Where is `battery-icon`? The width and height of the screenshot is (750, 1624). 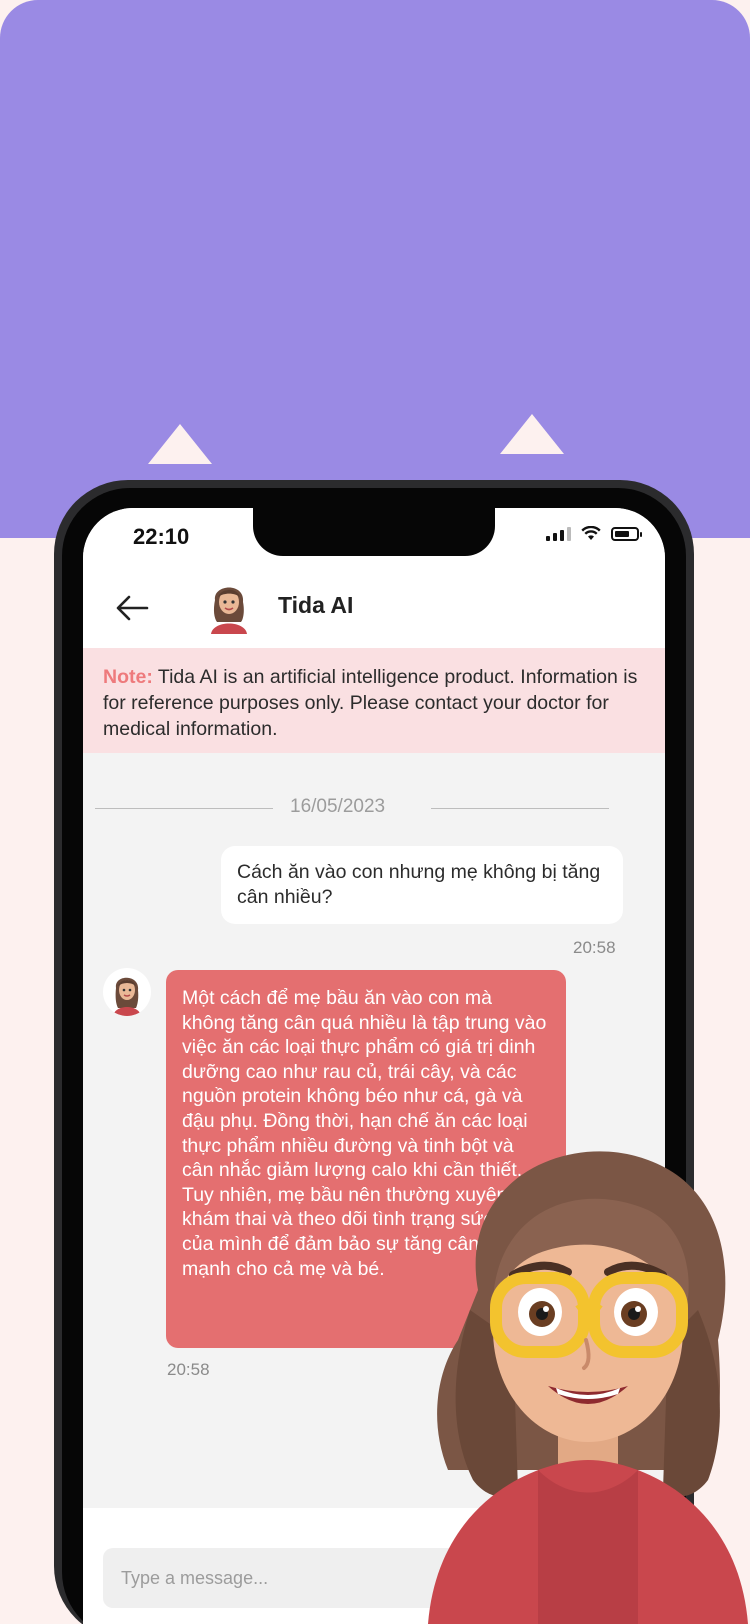
battery-icon is located at coordinates (626, 533).